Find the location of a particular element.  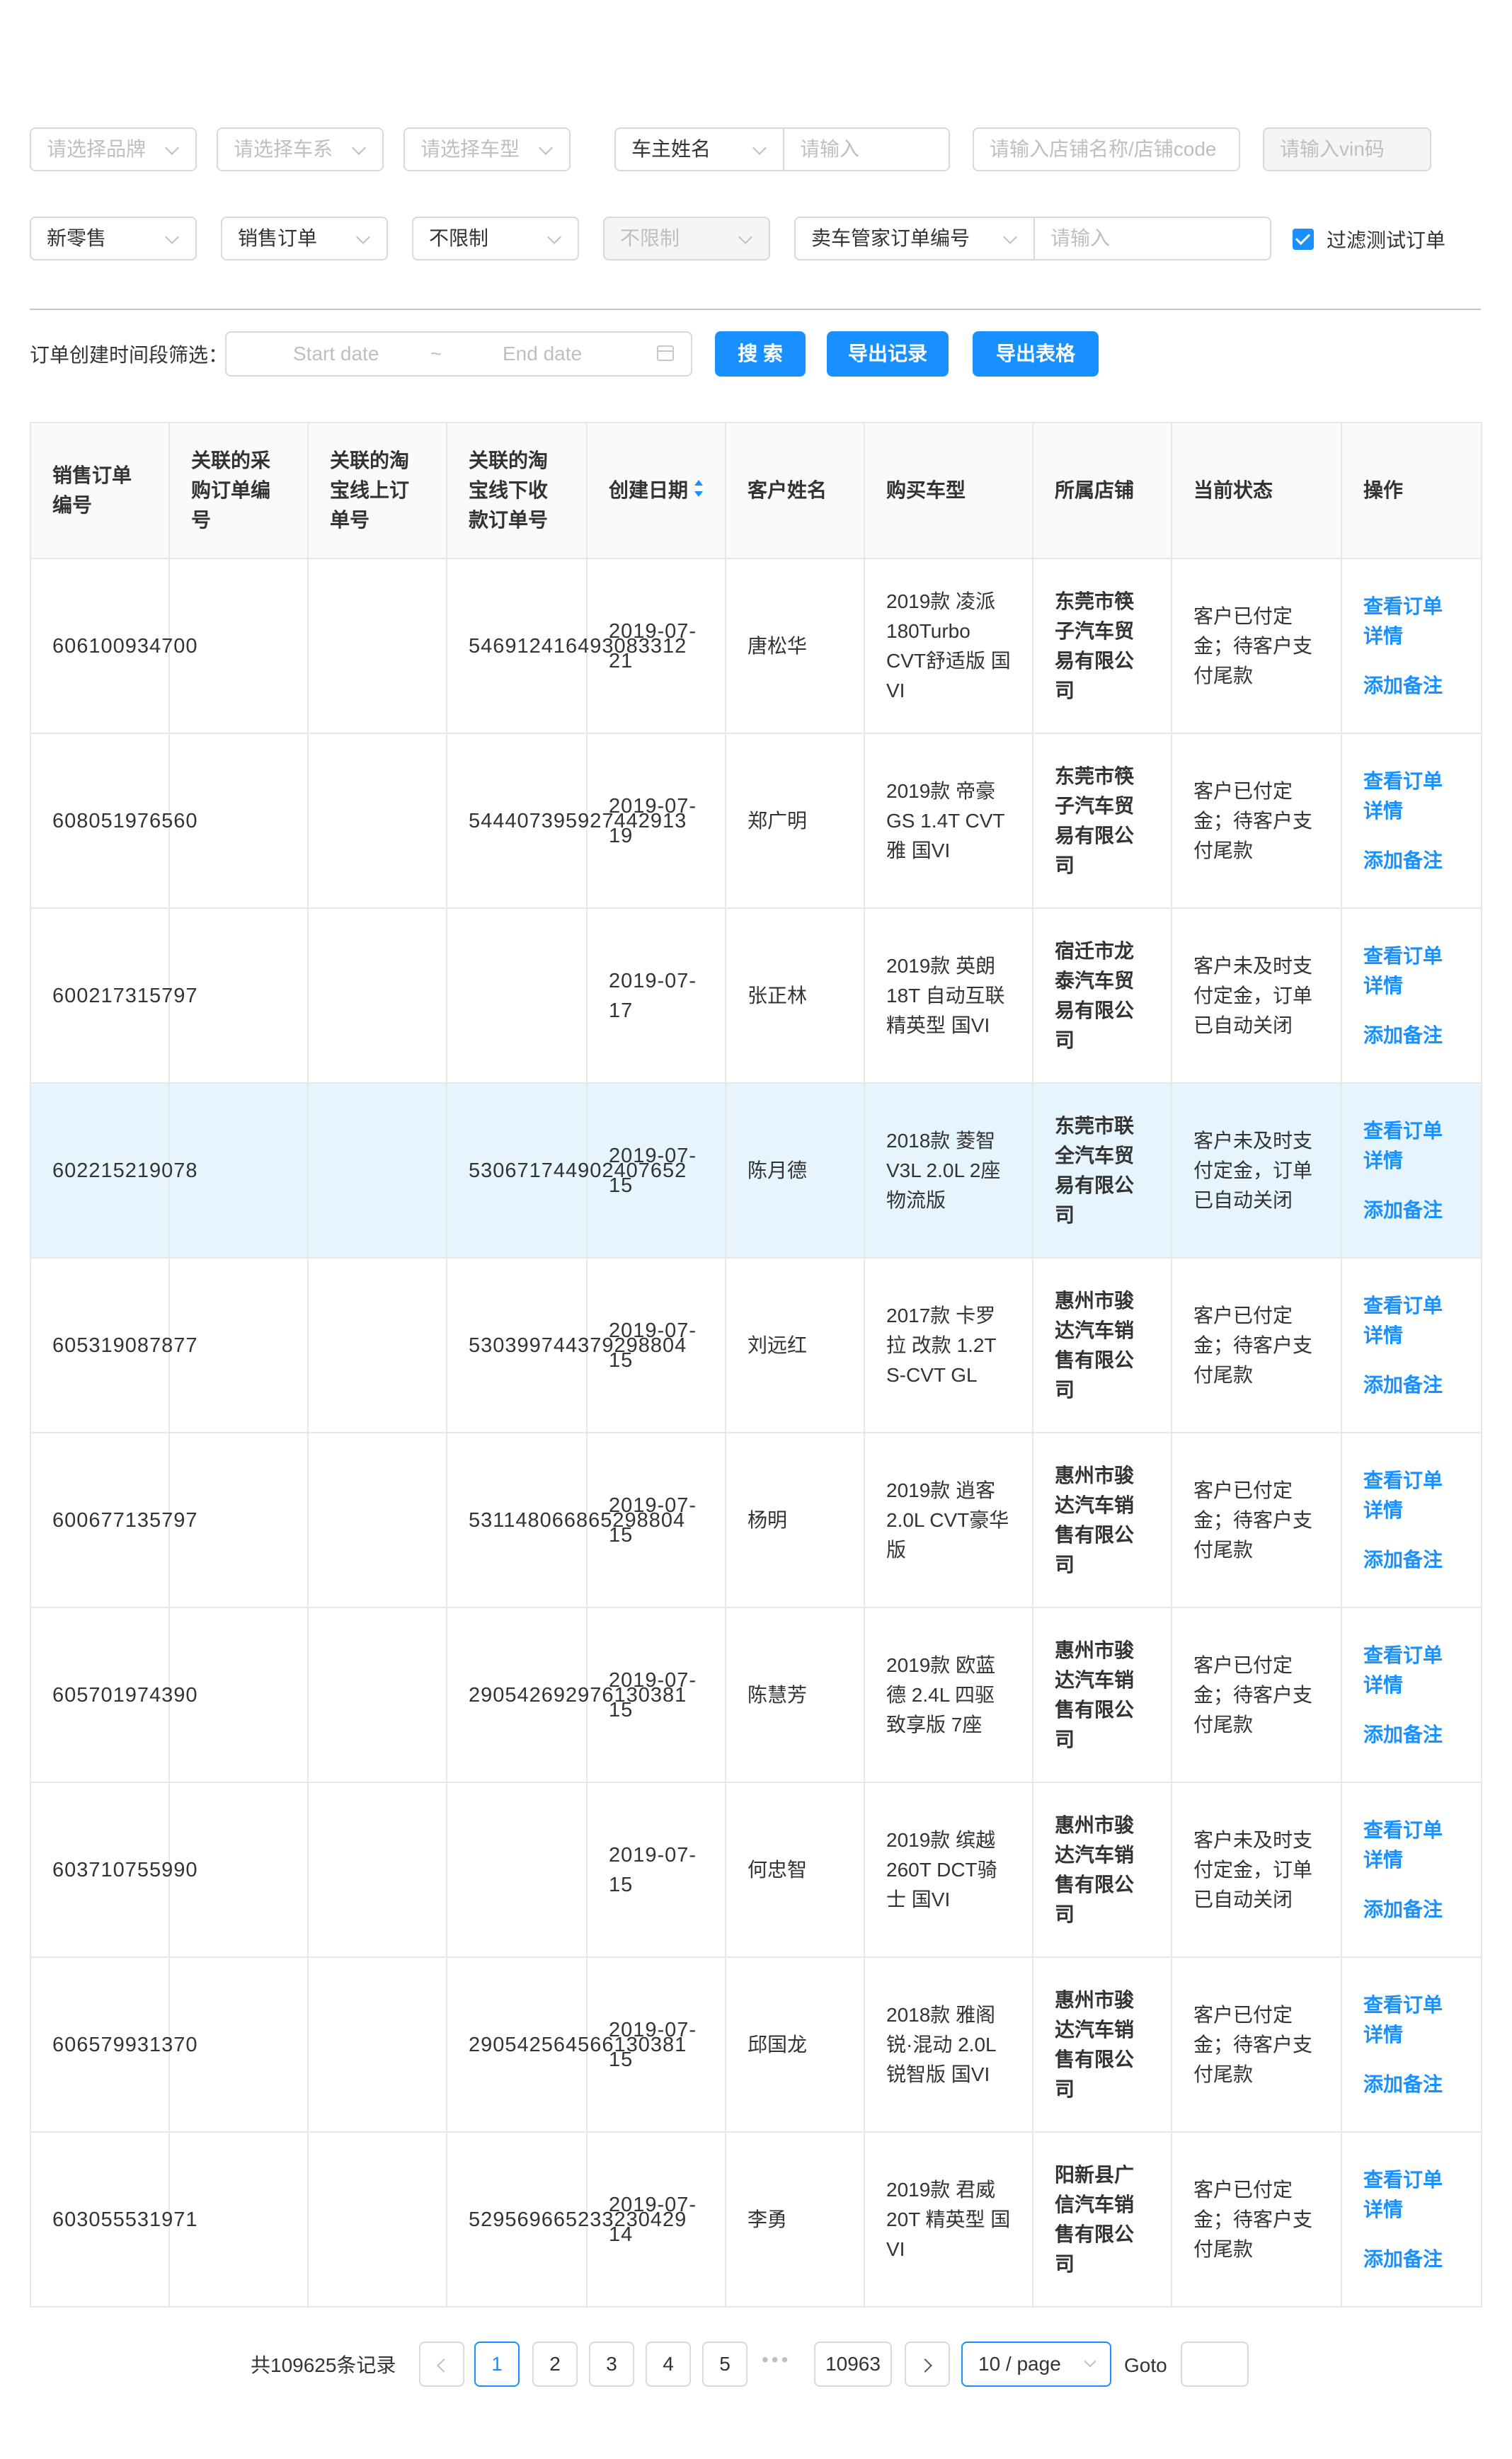

cell-taobao-offline-no: 529569665233230429 is located at coordinates (566, 2219).